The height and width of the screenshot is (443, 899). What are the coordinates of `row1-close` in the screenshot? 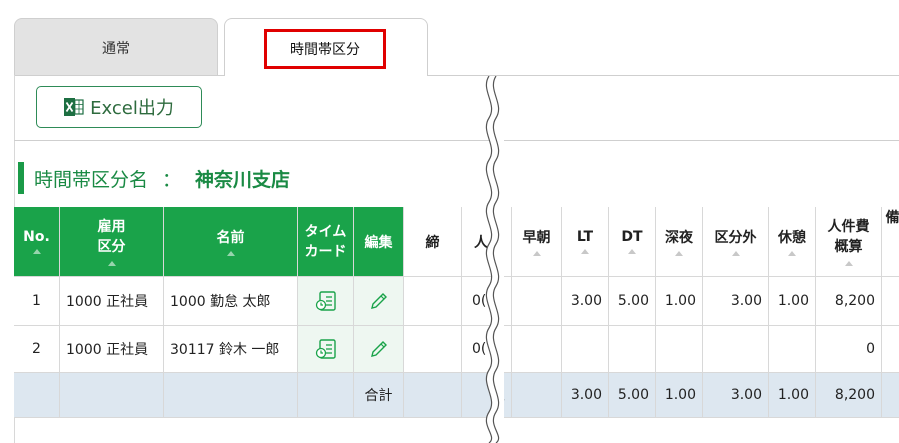 It's located at (433, 301).